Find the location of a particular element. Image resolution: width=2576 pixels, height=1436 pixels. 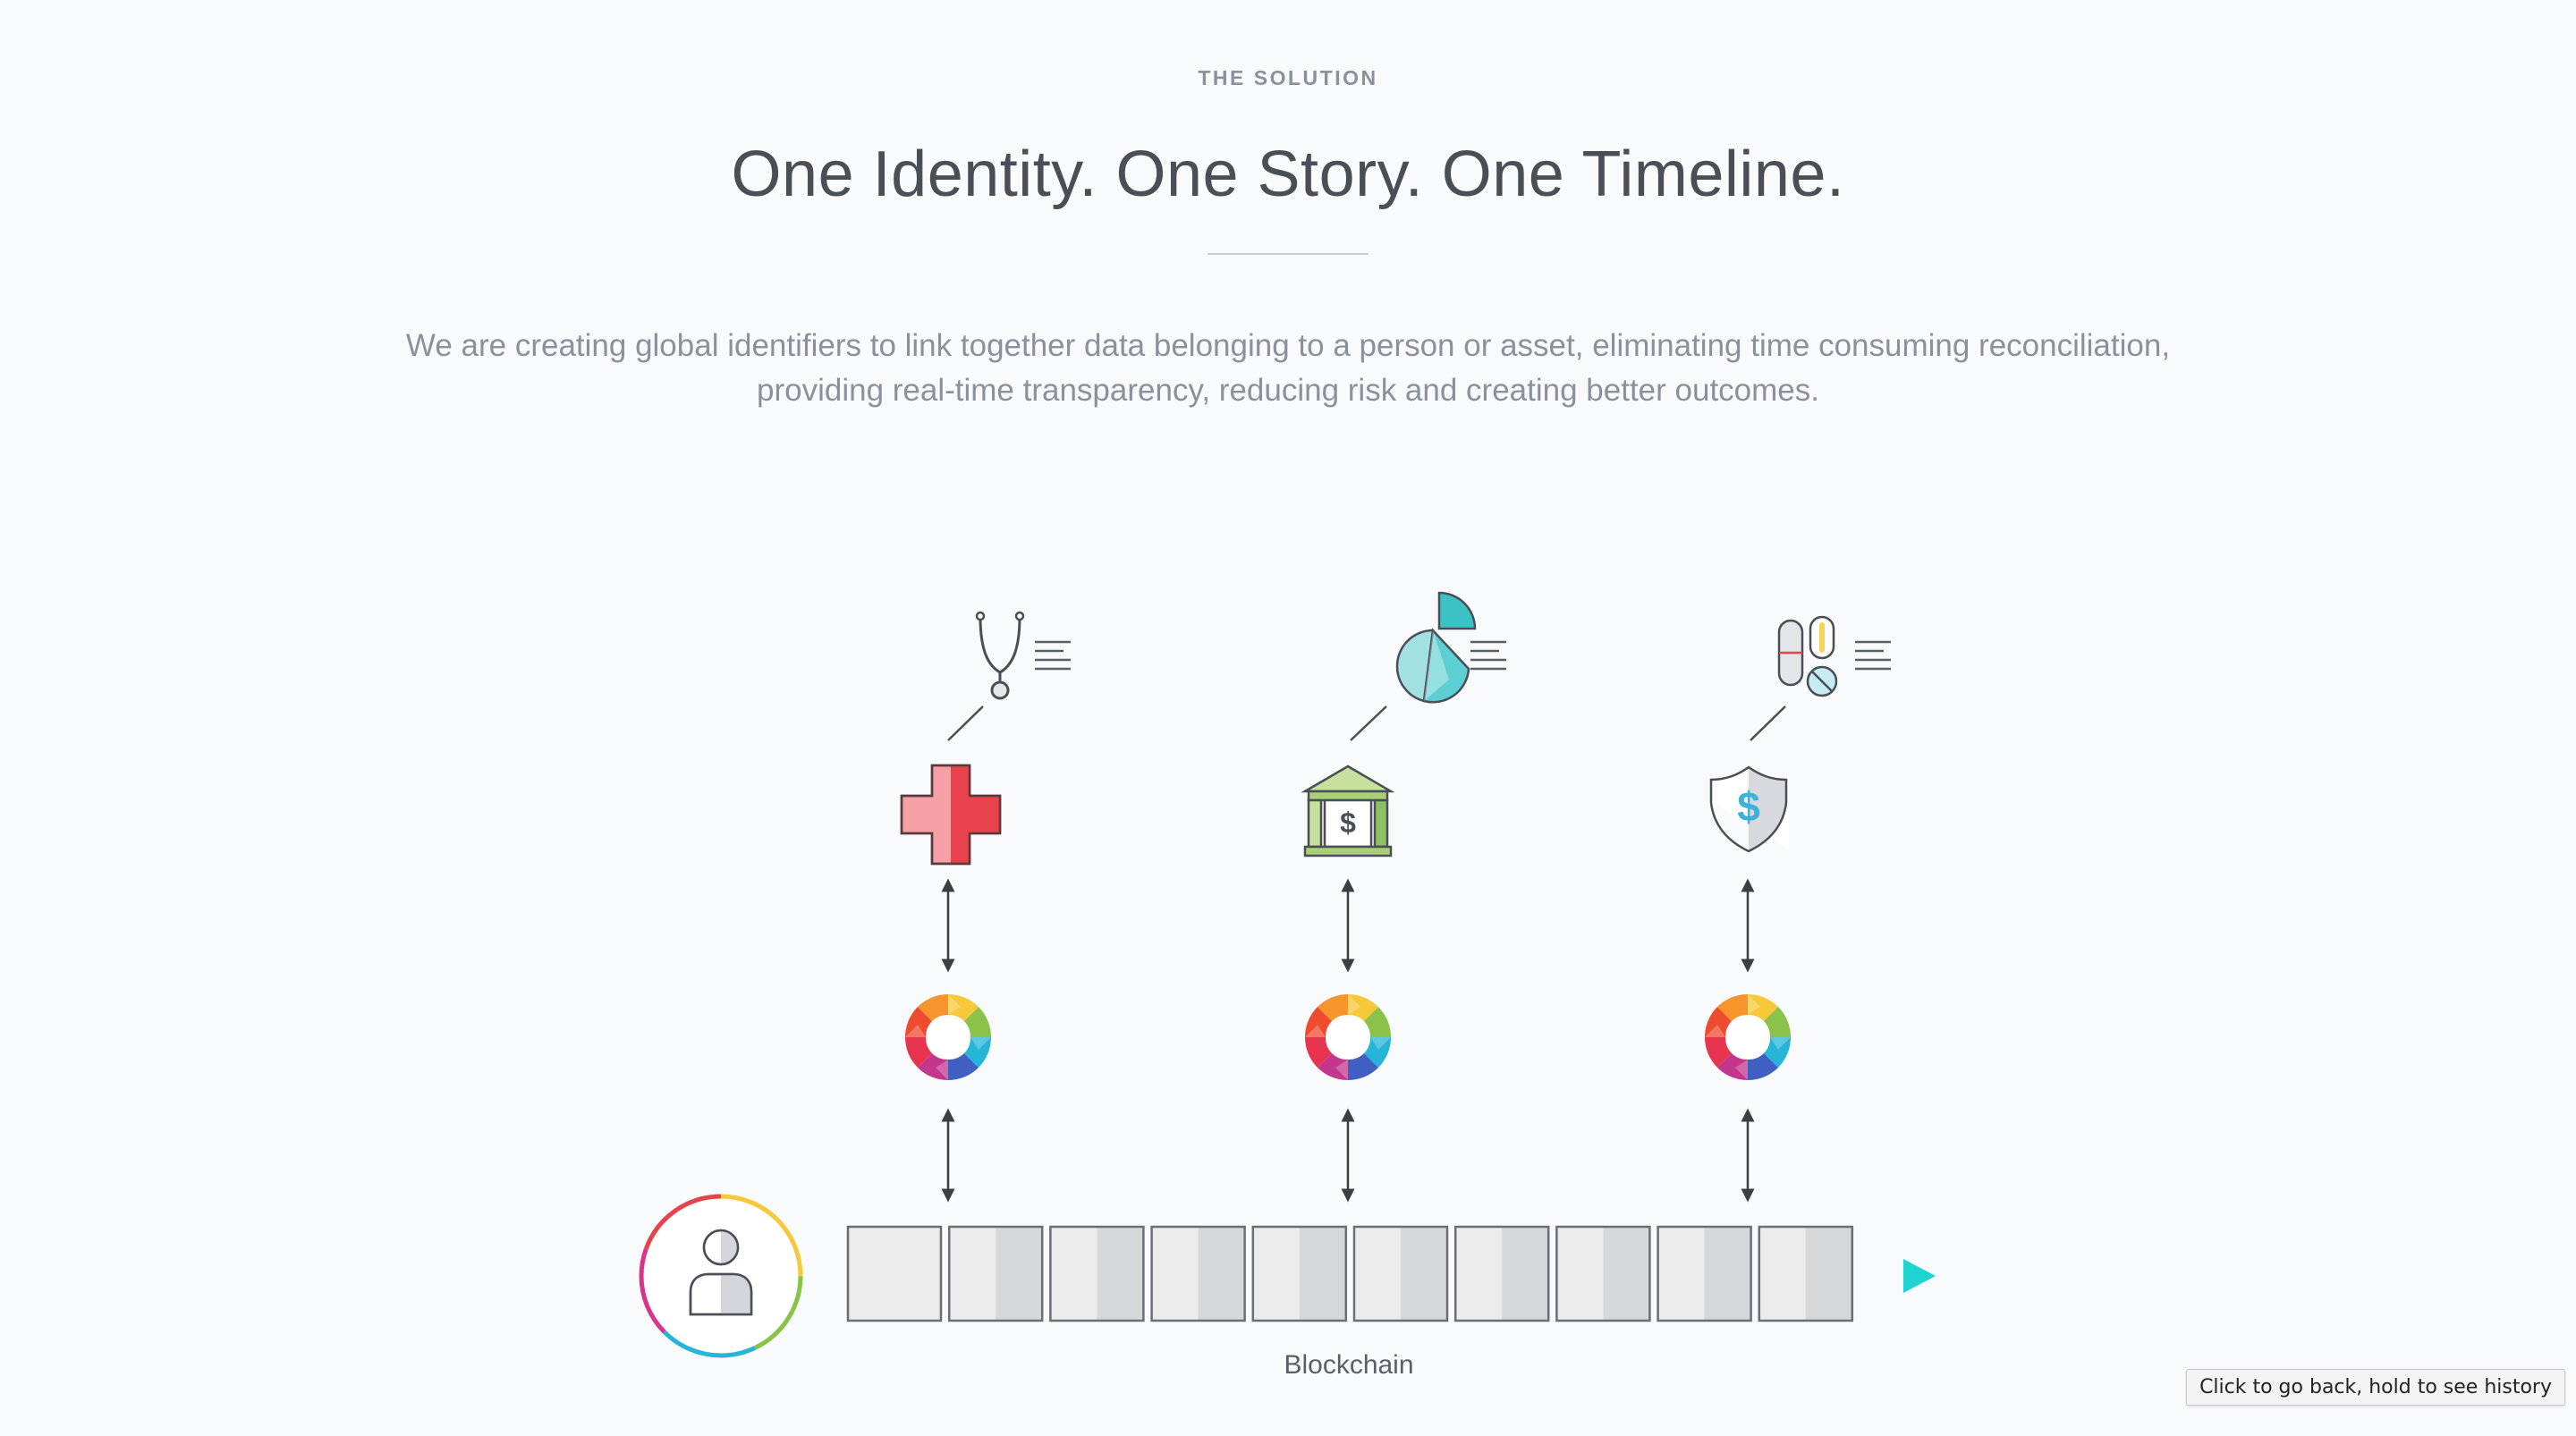

back-button-tooltip: Click to go back, hold to see history is located at coordinates (2375, 1387).